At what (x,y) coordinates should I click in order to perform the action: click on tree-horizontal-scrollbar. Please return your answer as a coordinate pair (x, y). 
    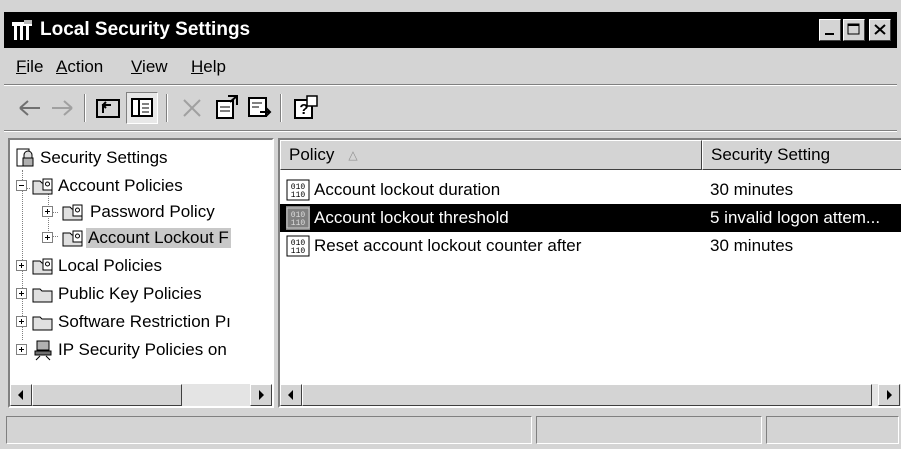
    Looking at the image, I should click on (141, 395).